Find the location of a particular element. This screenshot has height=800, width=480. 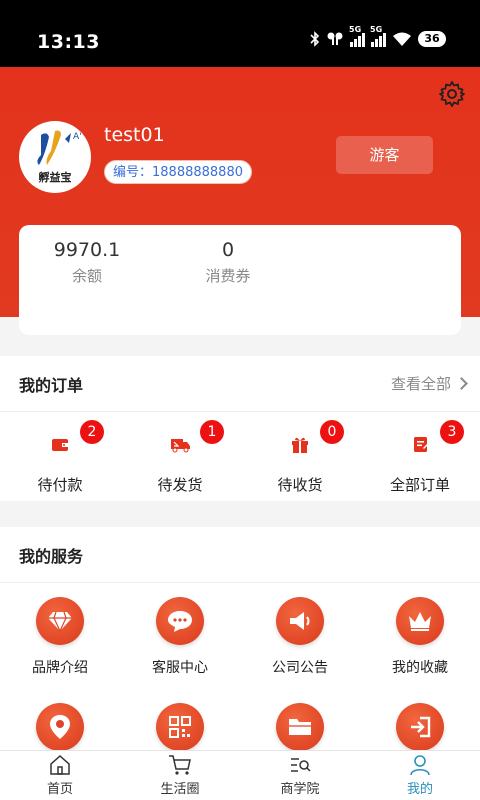

order-item-pending-shipment: 1 待发货 is located at coordinates (180, 456).